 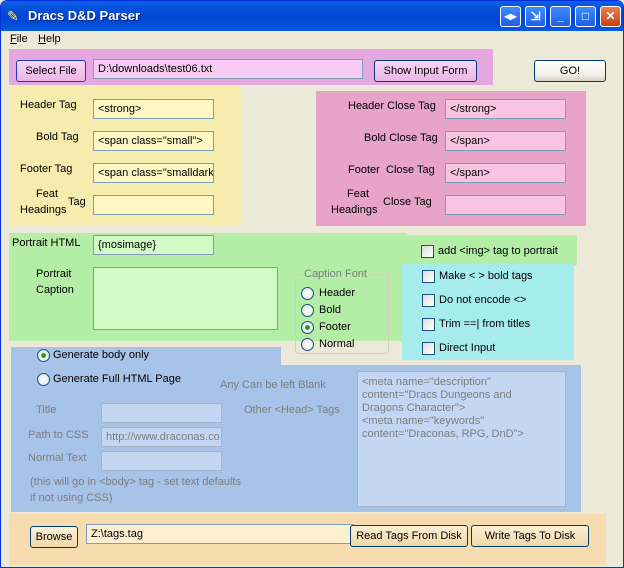 What do you see at coordinates (585, 16) in the screenshot?
I see `maximize-button: □` at bounding box center [585, 16].